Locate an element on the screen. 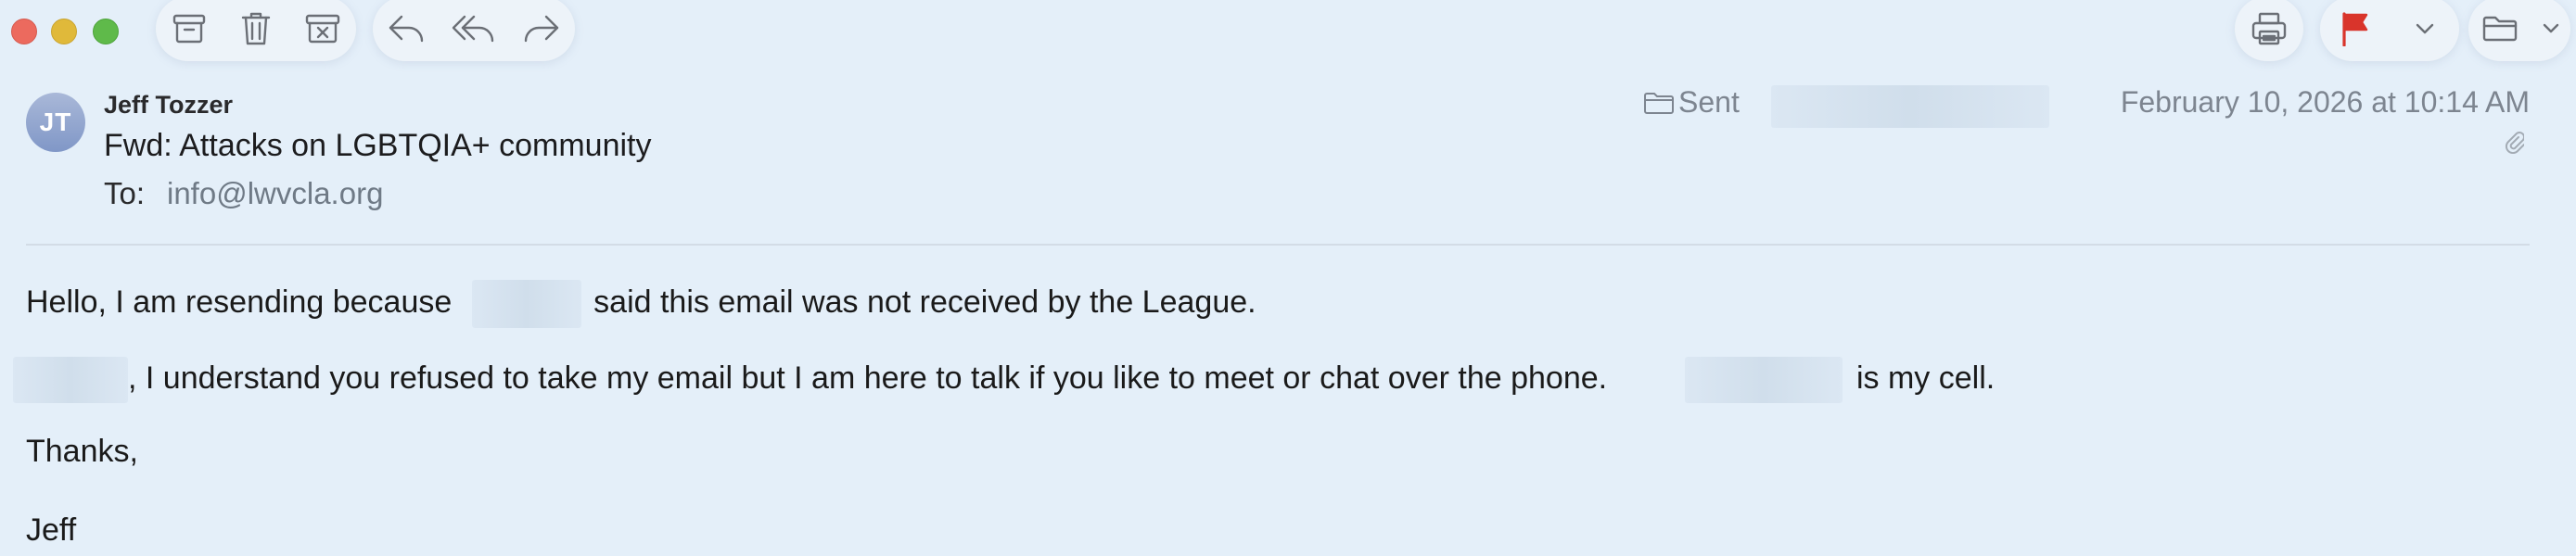  flag-group is located at coordinates (2390, 30).